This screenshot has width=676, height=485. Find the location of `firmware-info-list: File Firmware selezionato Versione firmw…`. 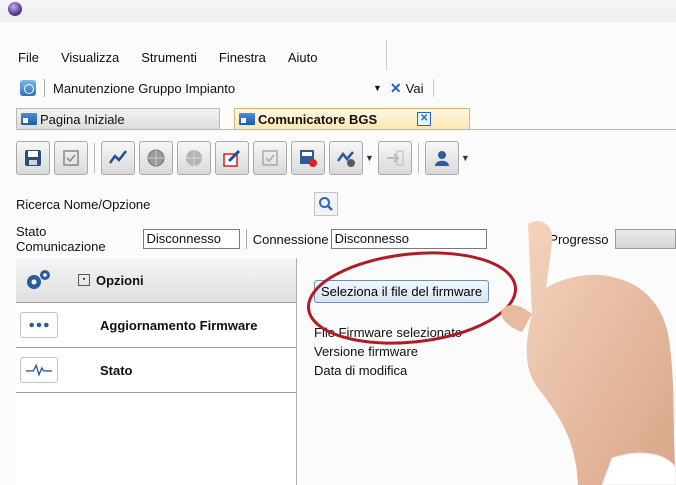

firmware-info-list: File Firmware selezionato Versione firmw… is located at coordinates (401, 351).